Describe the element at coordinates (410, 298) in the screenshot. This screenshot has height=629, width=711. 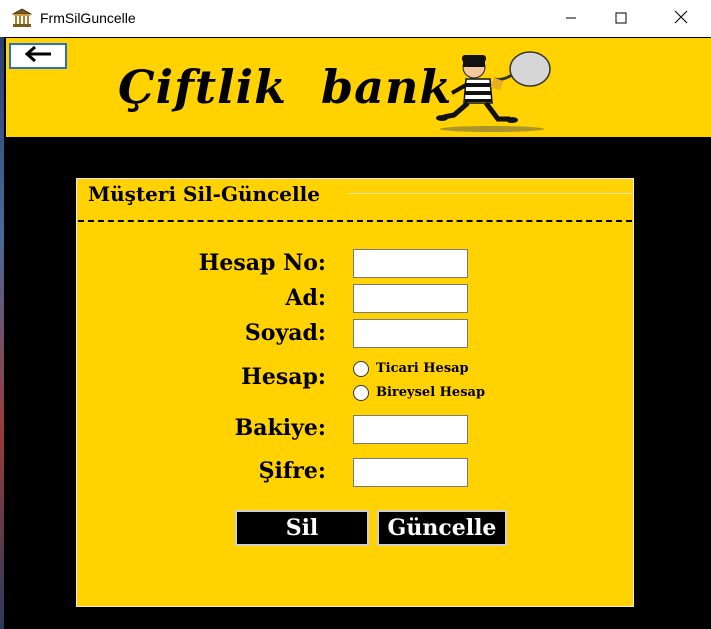
I see `ad-input` at that location.